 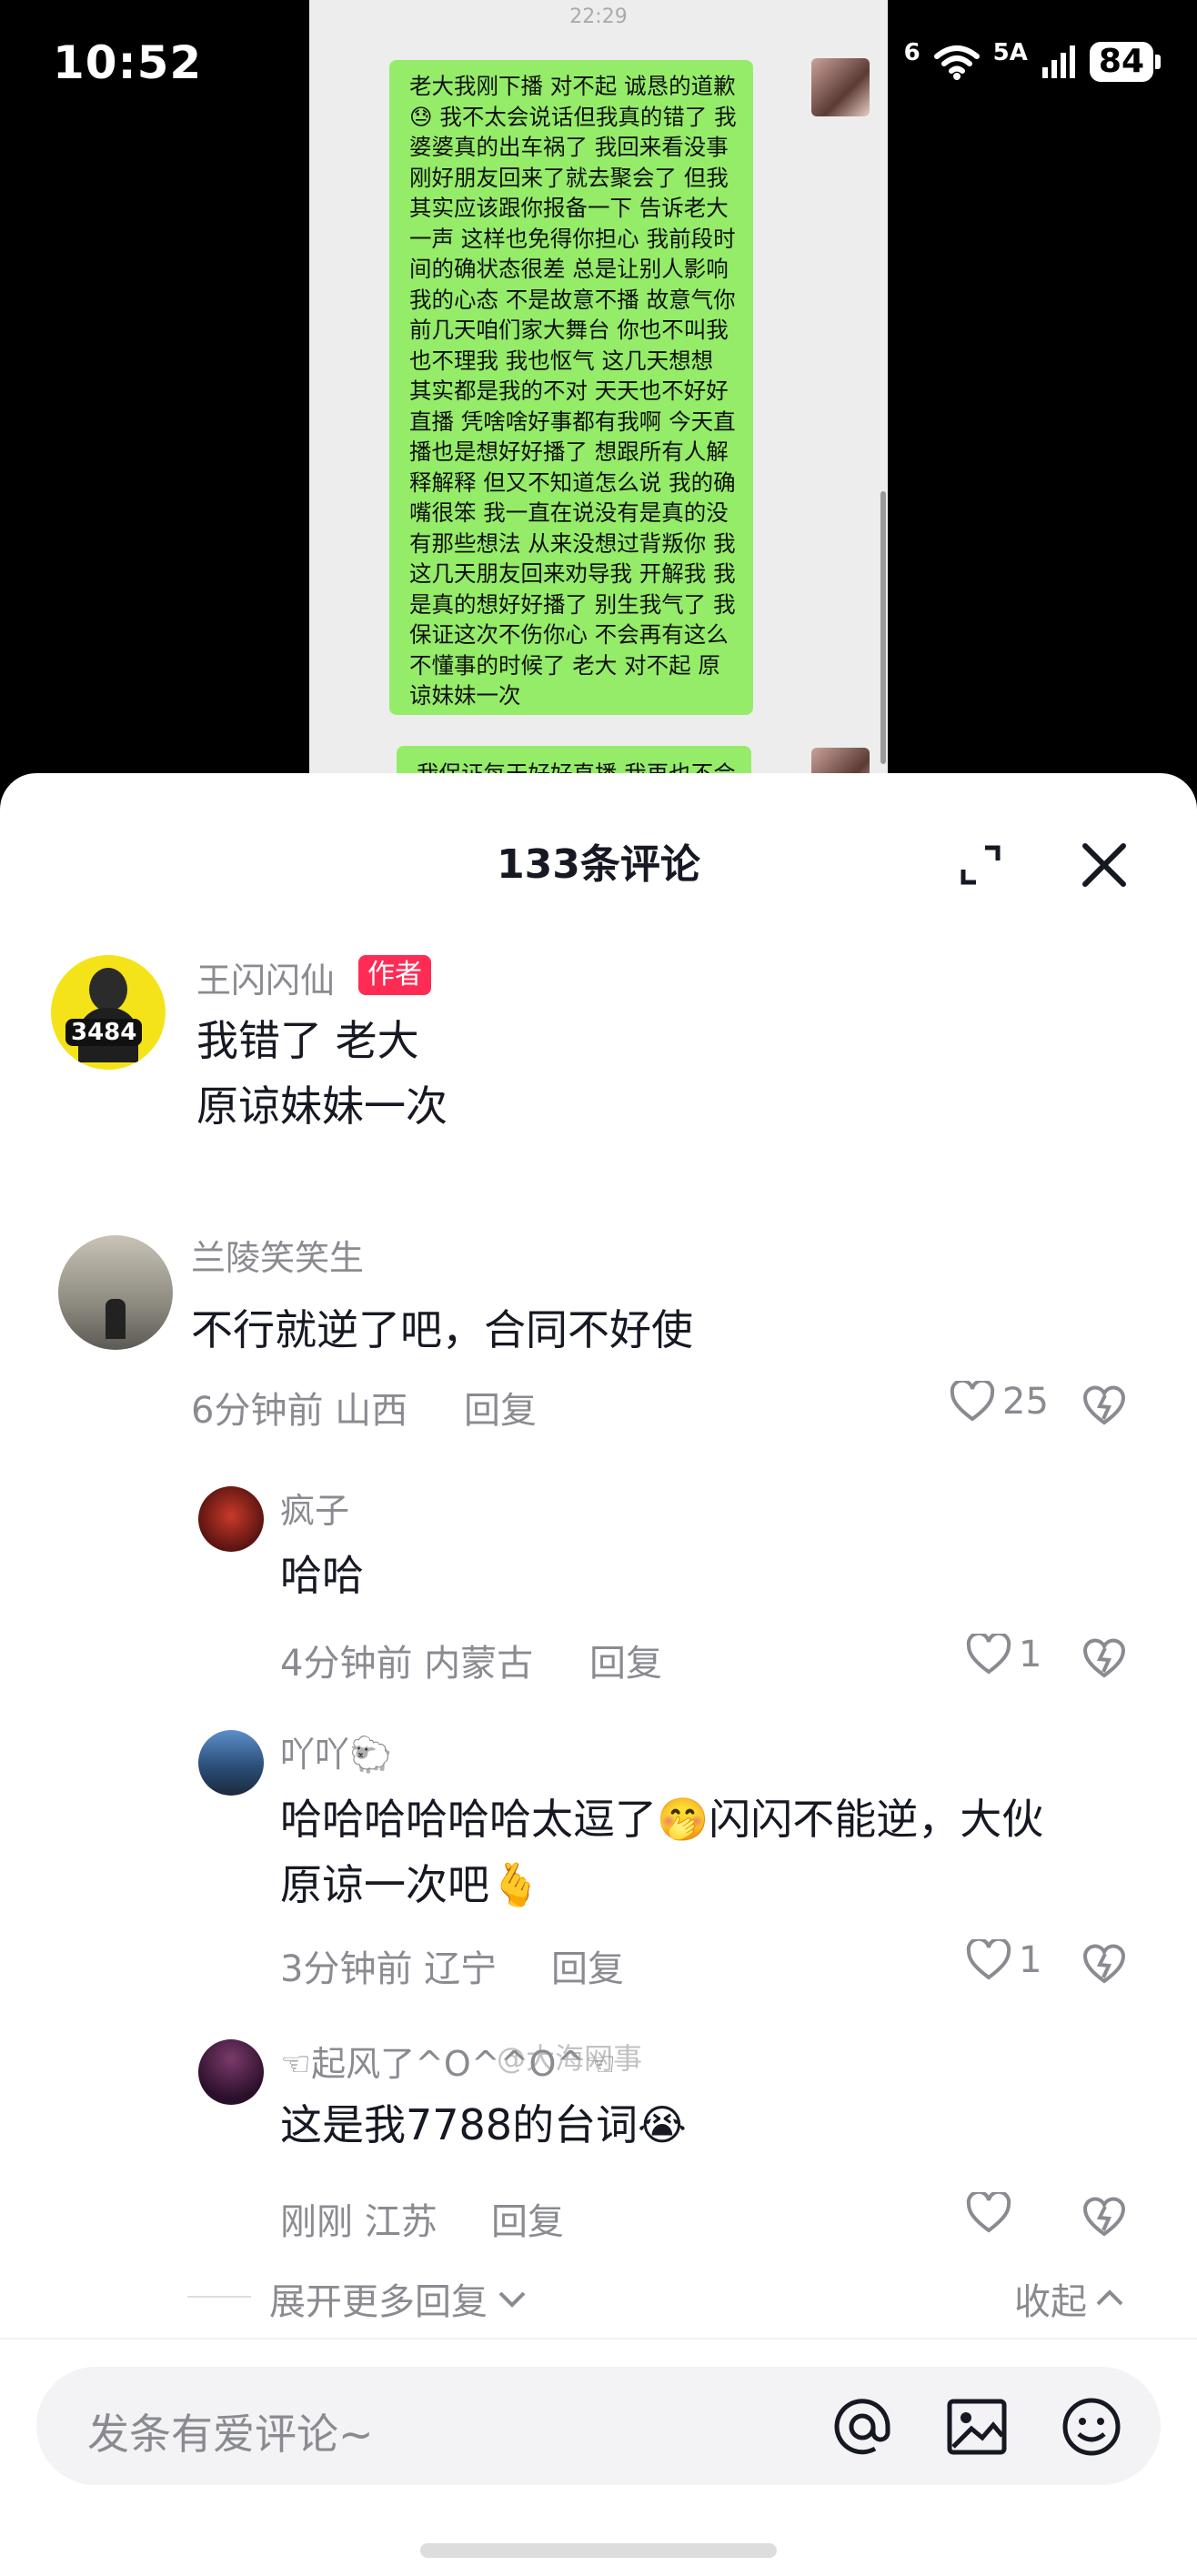 I want to click on reply-username: 吖吖🐑, so click(x=336, y=1751).